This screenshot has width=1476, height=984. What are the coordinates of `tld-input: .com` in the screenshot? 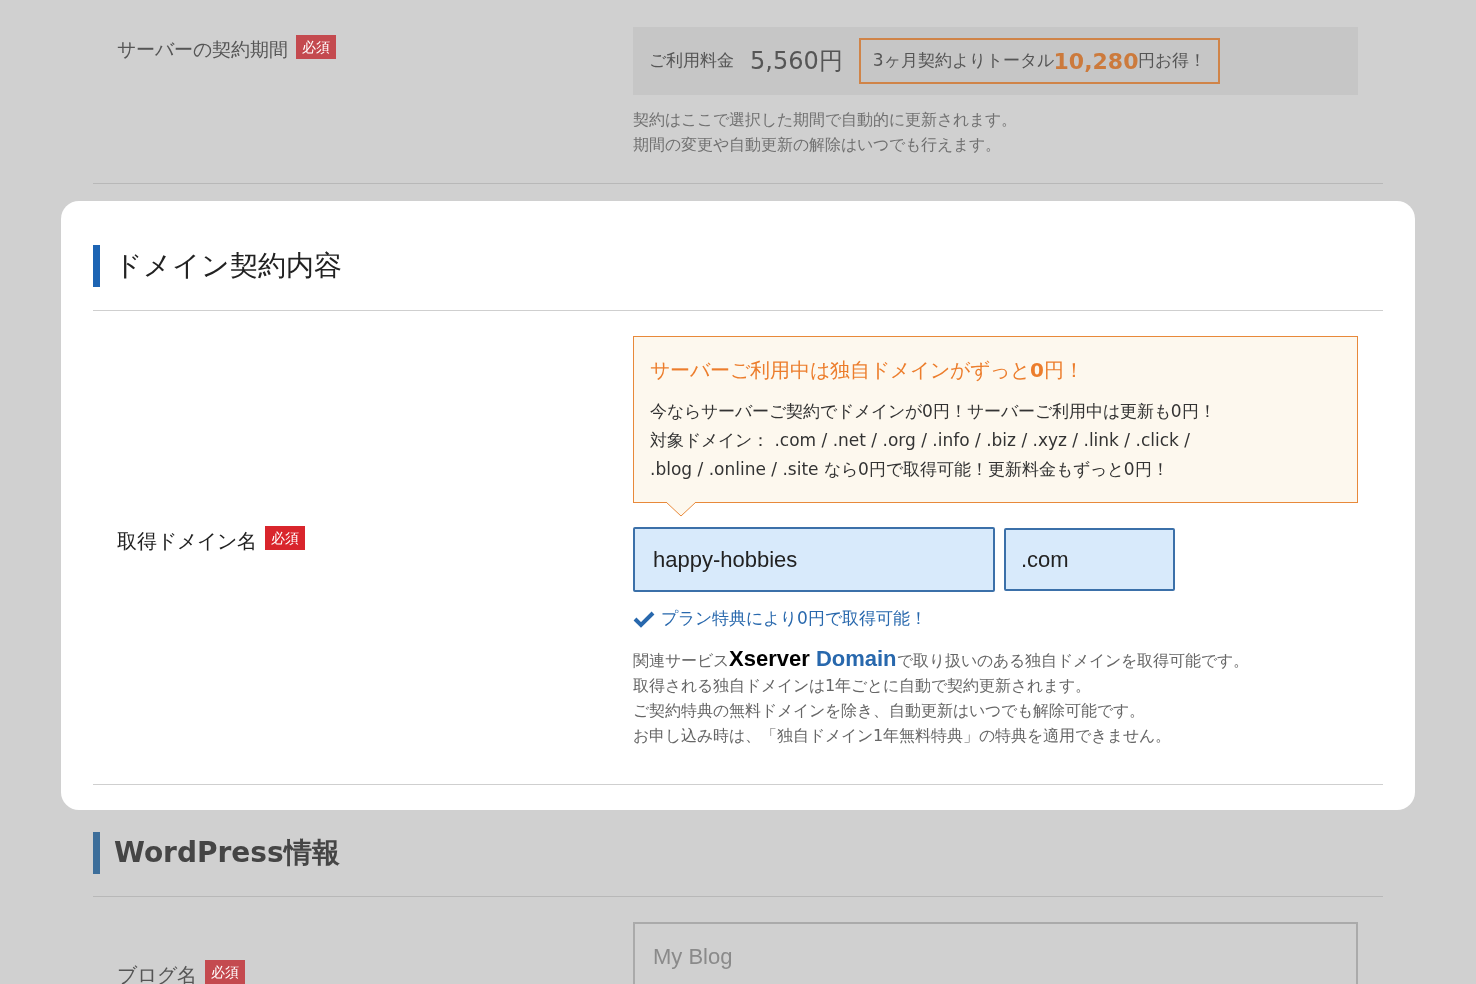 It's located at (1089, 559).